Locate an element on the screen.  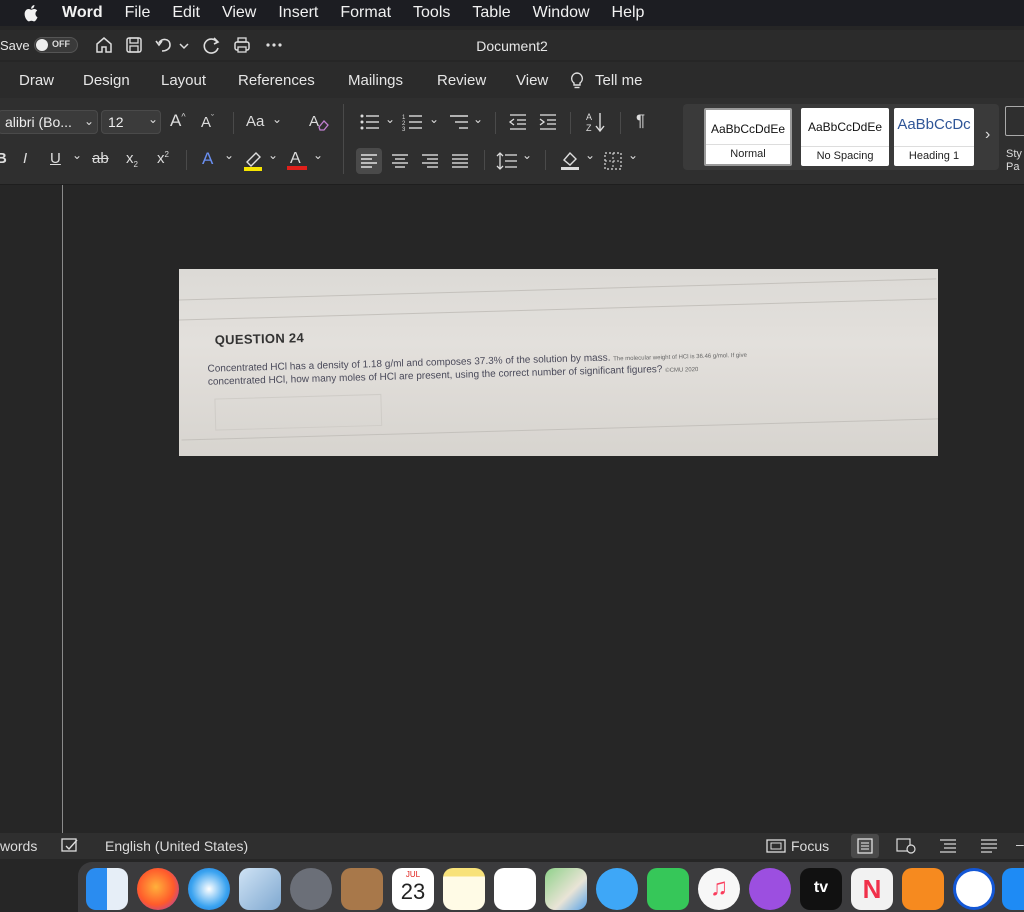
style-no-spacing: AaBbCcDdEe No Spacing is located at coordinates (845, 137).